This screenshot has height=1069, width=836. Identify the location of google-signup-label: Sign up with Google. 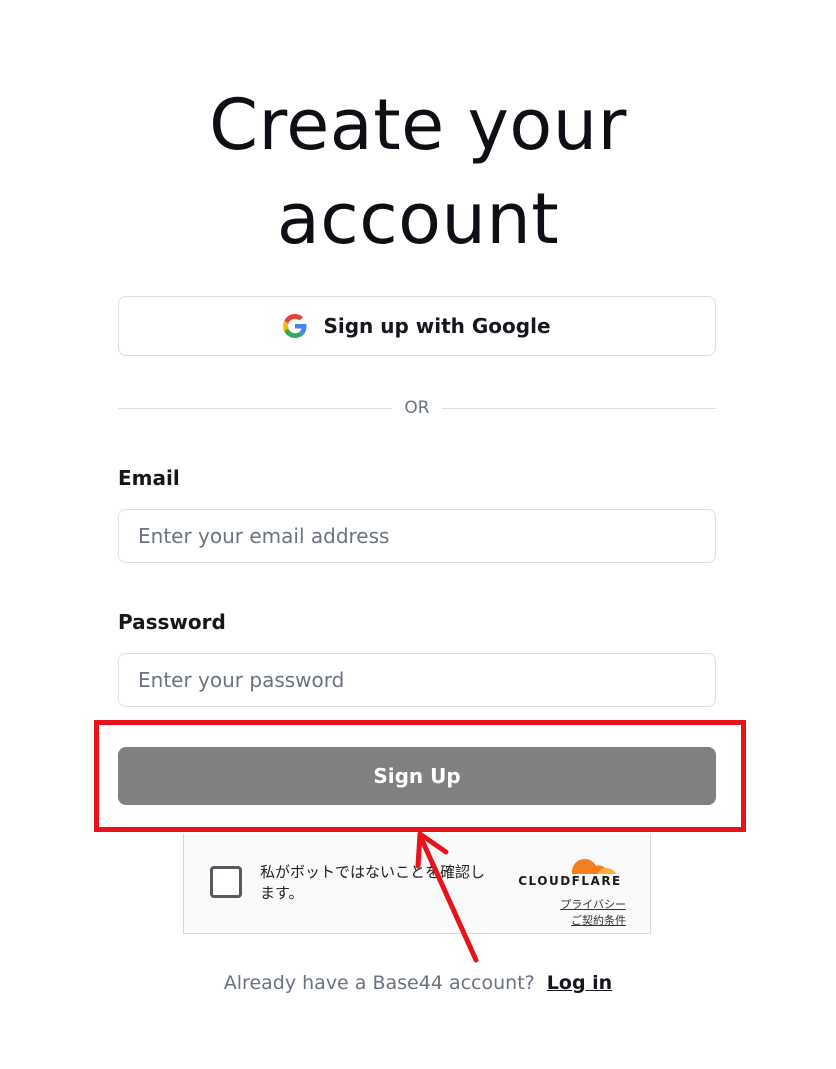
(437, 326).